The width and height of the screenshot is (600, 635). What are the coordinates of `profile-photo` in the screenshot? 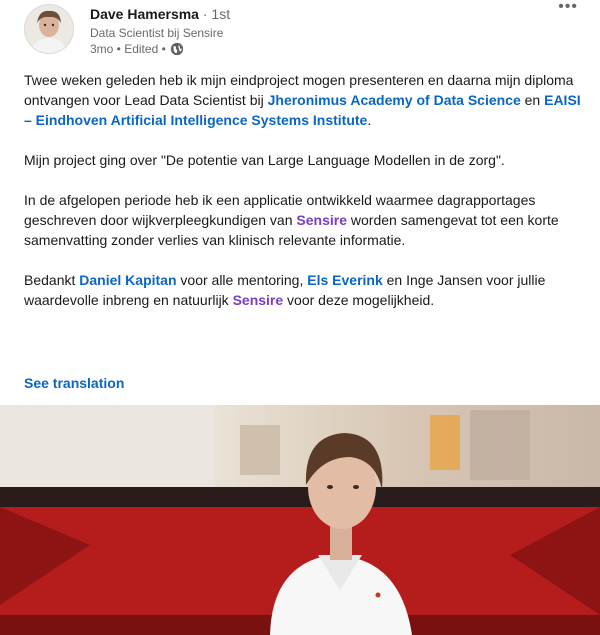 It's located at (49, 29).